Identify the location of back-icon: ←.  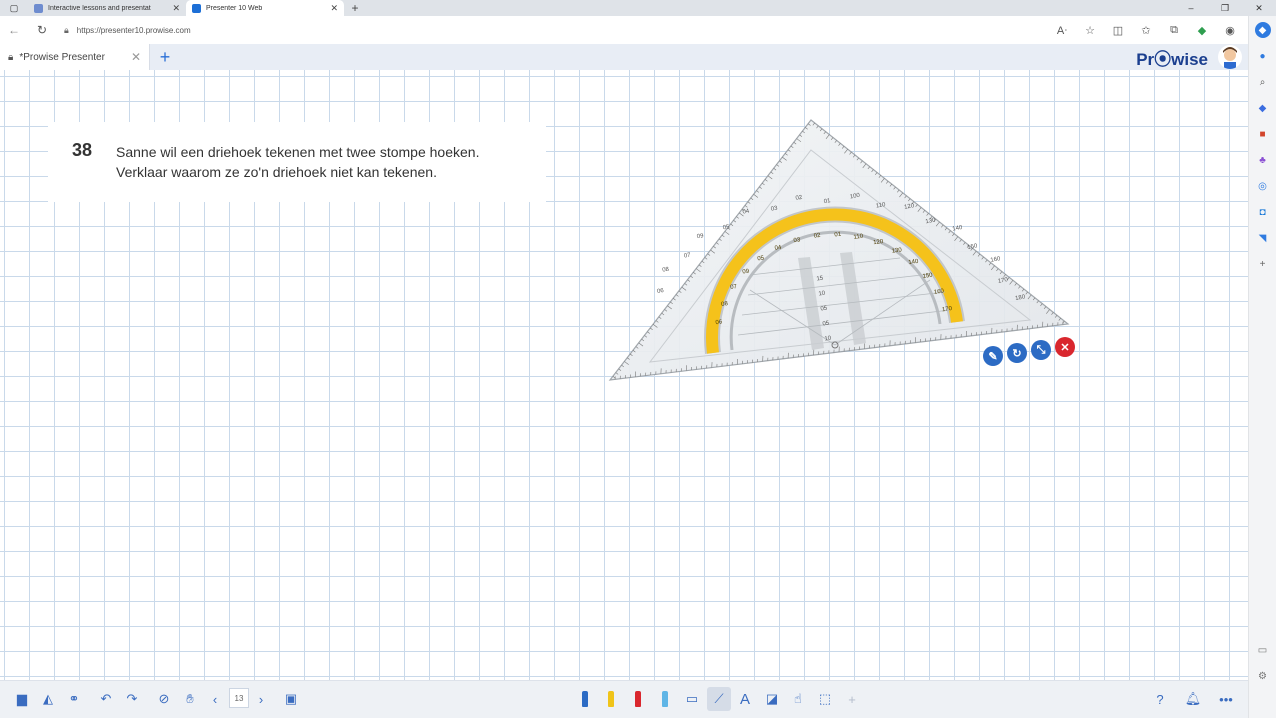
(14, 30).